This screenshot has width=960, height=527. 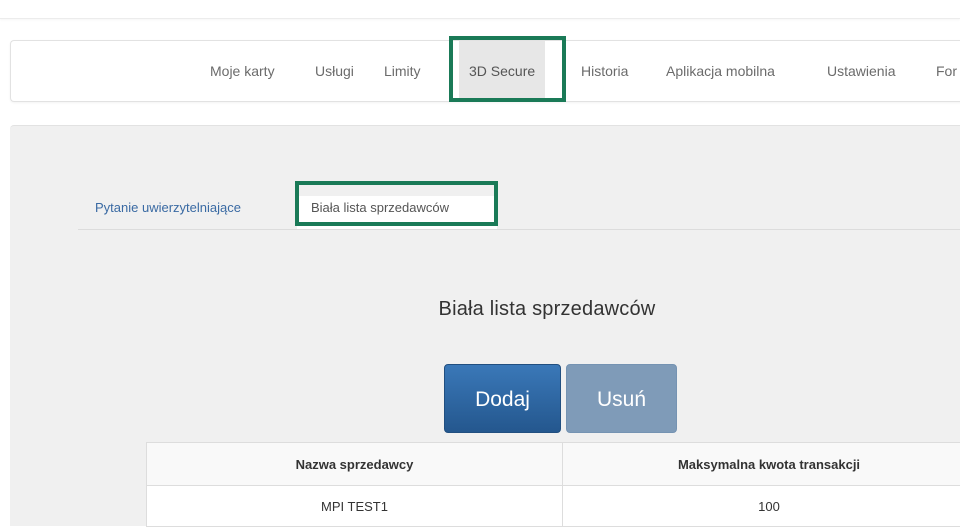 I want to click on remove-button: Usuń, so click(x=621, y=398).